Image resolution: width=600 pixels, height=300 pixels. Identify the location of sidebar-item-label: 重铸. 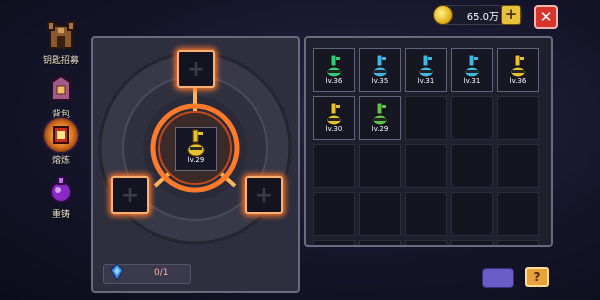
(60, 215).